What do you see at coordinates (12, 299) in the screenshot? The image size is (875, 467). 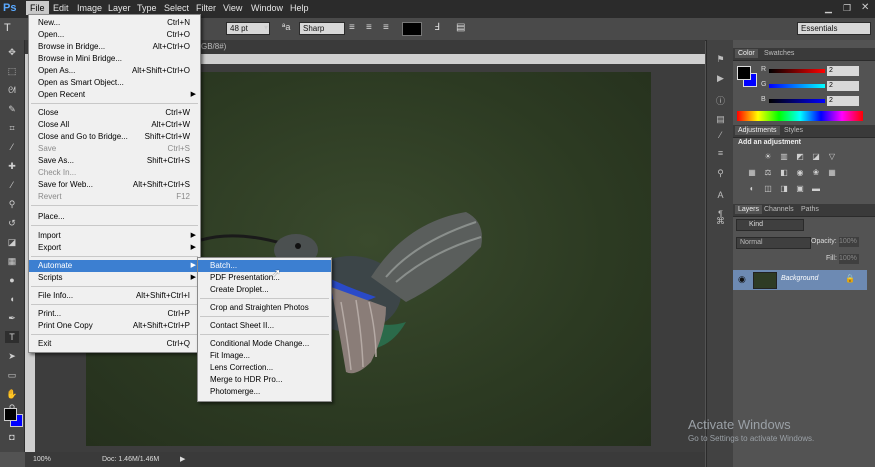 I see `dodge-tool-icon: ◖` at bounding box center [12, 299].